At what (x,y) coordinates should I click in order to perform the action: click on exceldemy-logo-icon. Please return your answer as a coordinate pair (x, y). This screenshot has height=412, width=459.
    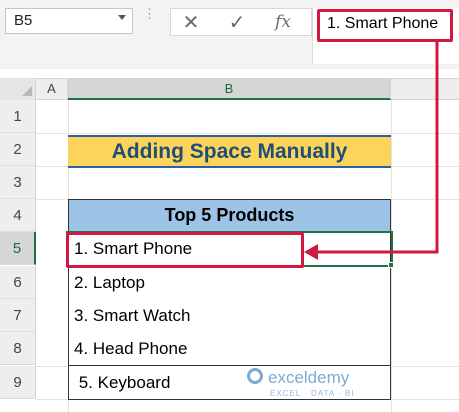
    Looking at the image, I should click on (255, 376).